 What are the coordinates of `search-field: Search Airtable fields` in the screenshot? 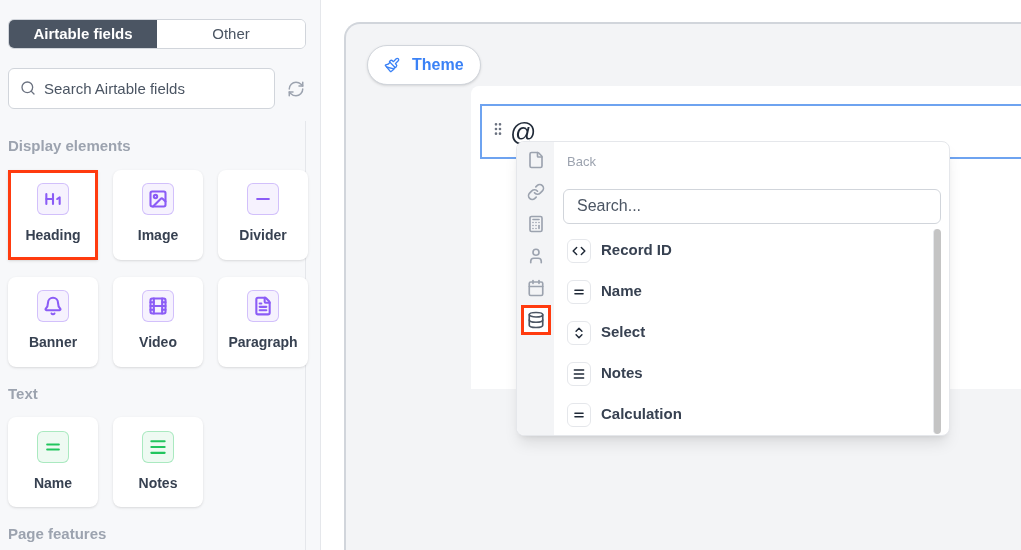 It's located at (141, 88).